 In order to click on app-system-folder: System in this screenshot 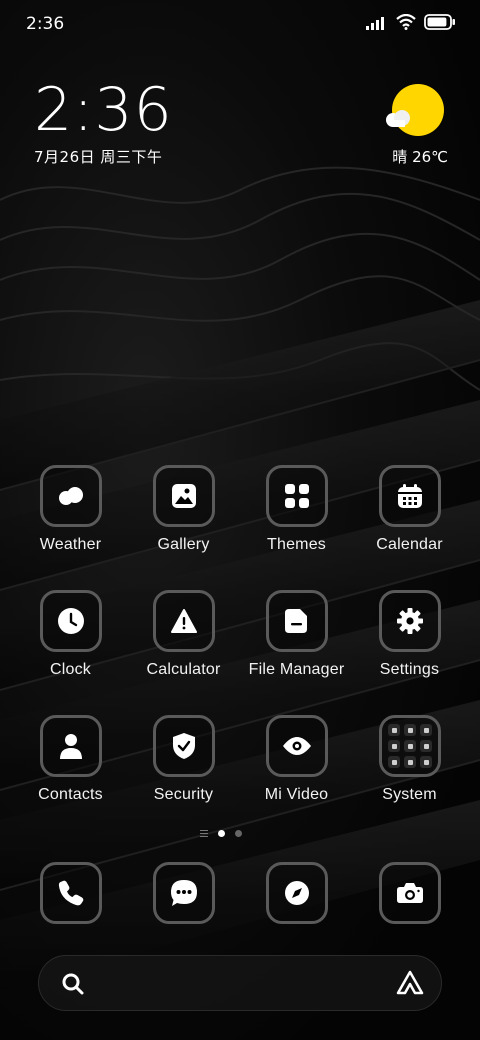, I will do `click(409, 770)`.